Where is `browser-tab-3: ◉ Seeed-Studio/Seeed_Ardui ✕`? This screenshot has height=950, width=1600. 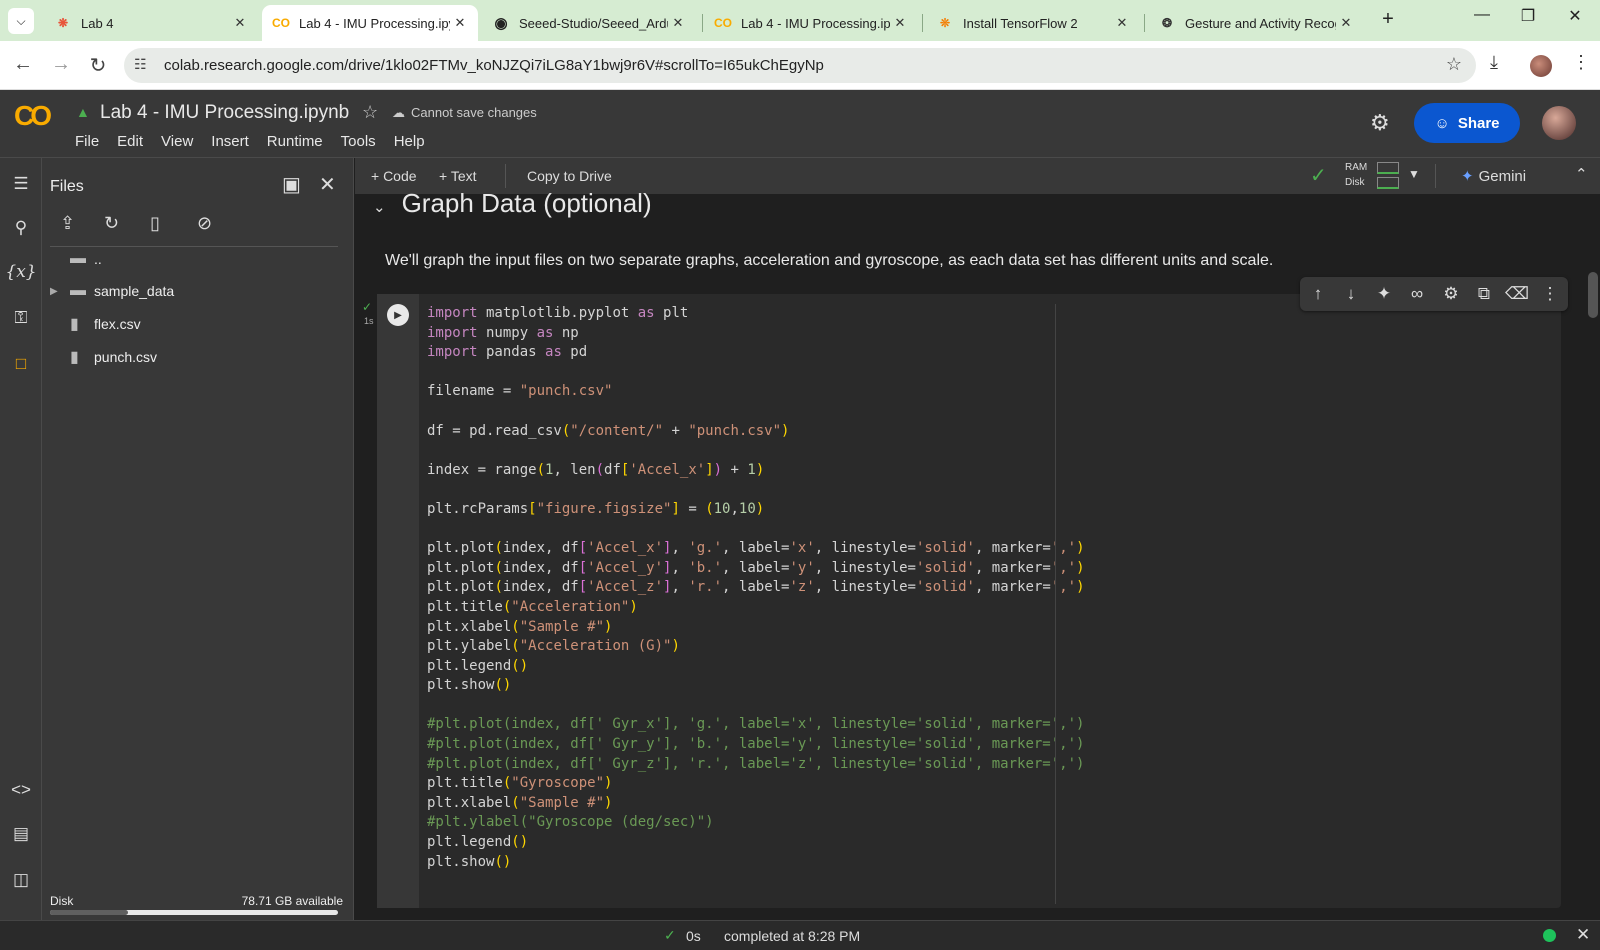
browser-tab-3: ◉ Seeed-Studio/Seeed_Ardui ✕ is located at coordinates (589, 23).